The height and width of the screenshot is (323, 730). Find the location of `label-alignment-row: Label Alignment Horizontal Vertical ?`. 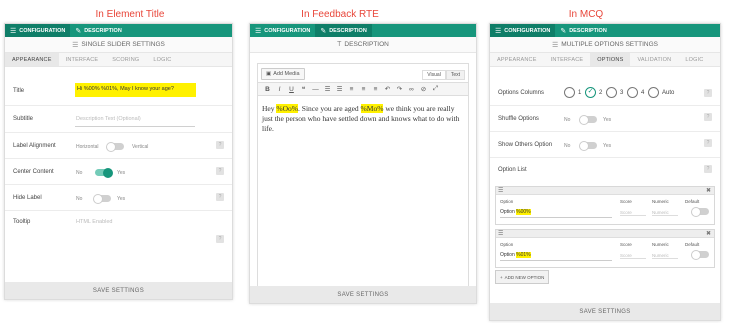

label-alignment-row: Label Alignment Horizontal Vertical ? is located at coordinates (118, 146).